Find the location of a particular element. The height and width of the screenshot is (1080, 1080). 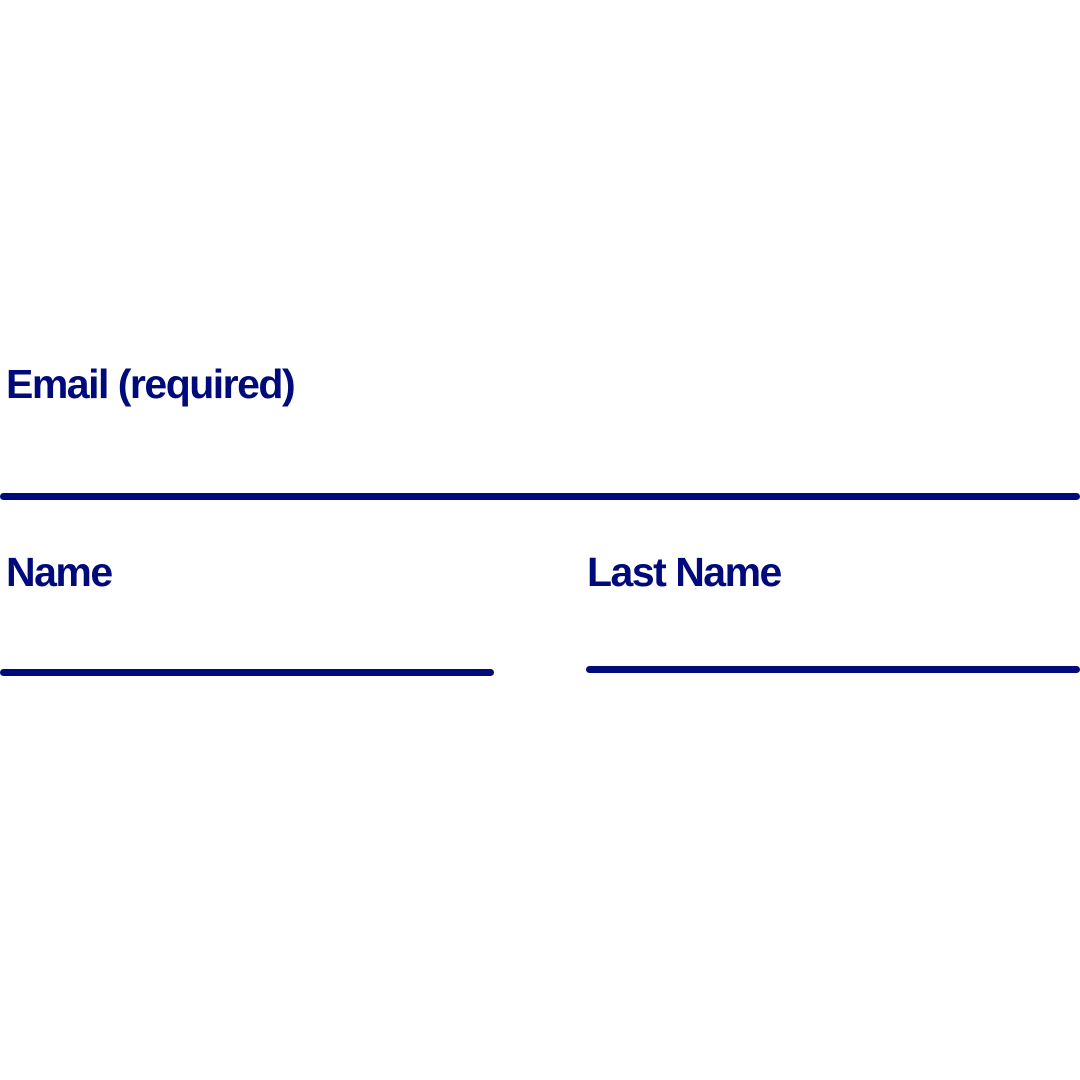

last-name-field-group: Last Name is located at coordinates (833, 615).